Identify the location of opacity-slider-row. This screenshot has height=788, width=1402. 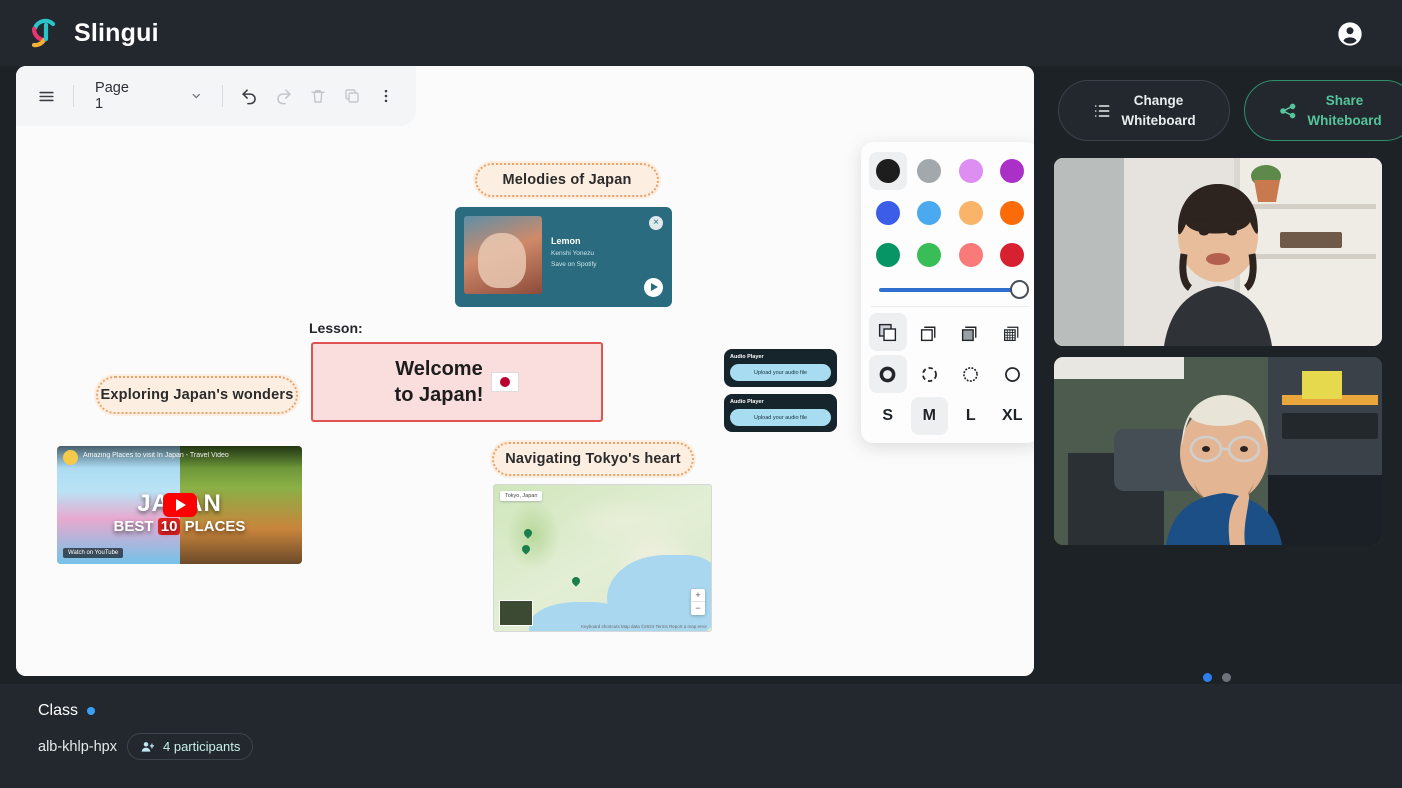
(950, 288).